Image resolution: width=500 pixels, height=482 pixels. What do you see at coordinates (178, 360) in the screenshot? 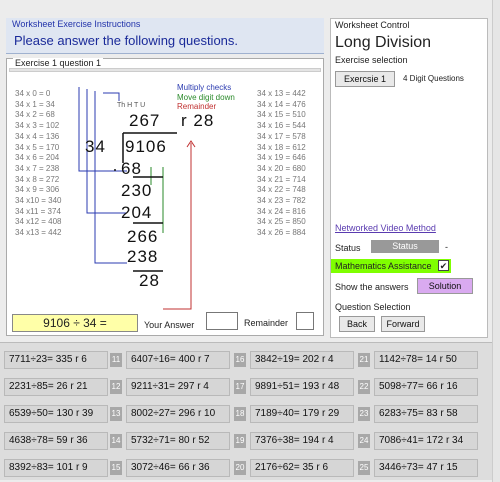
I see `question-item: 6407÷16= 400 r 7` at bounding box center [178, 360].